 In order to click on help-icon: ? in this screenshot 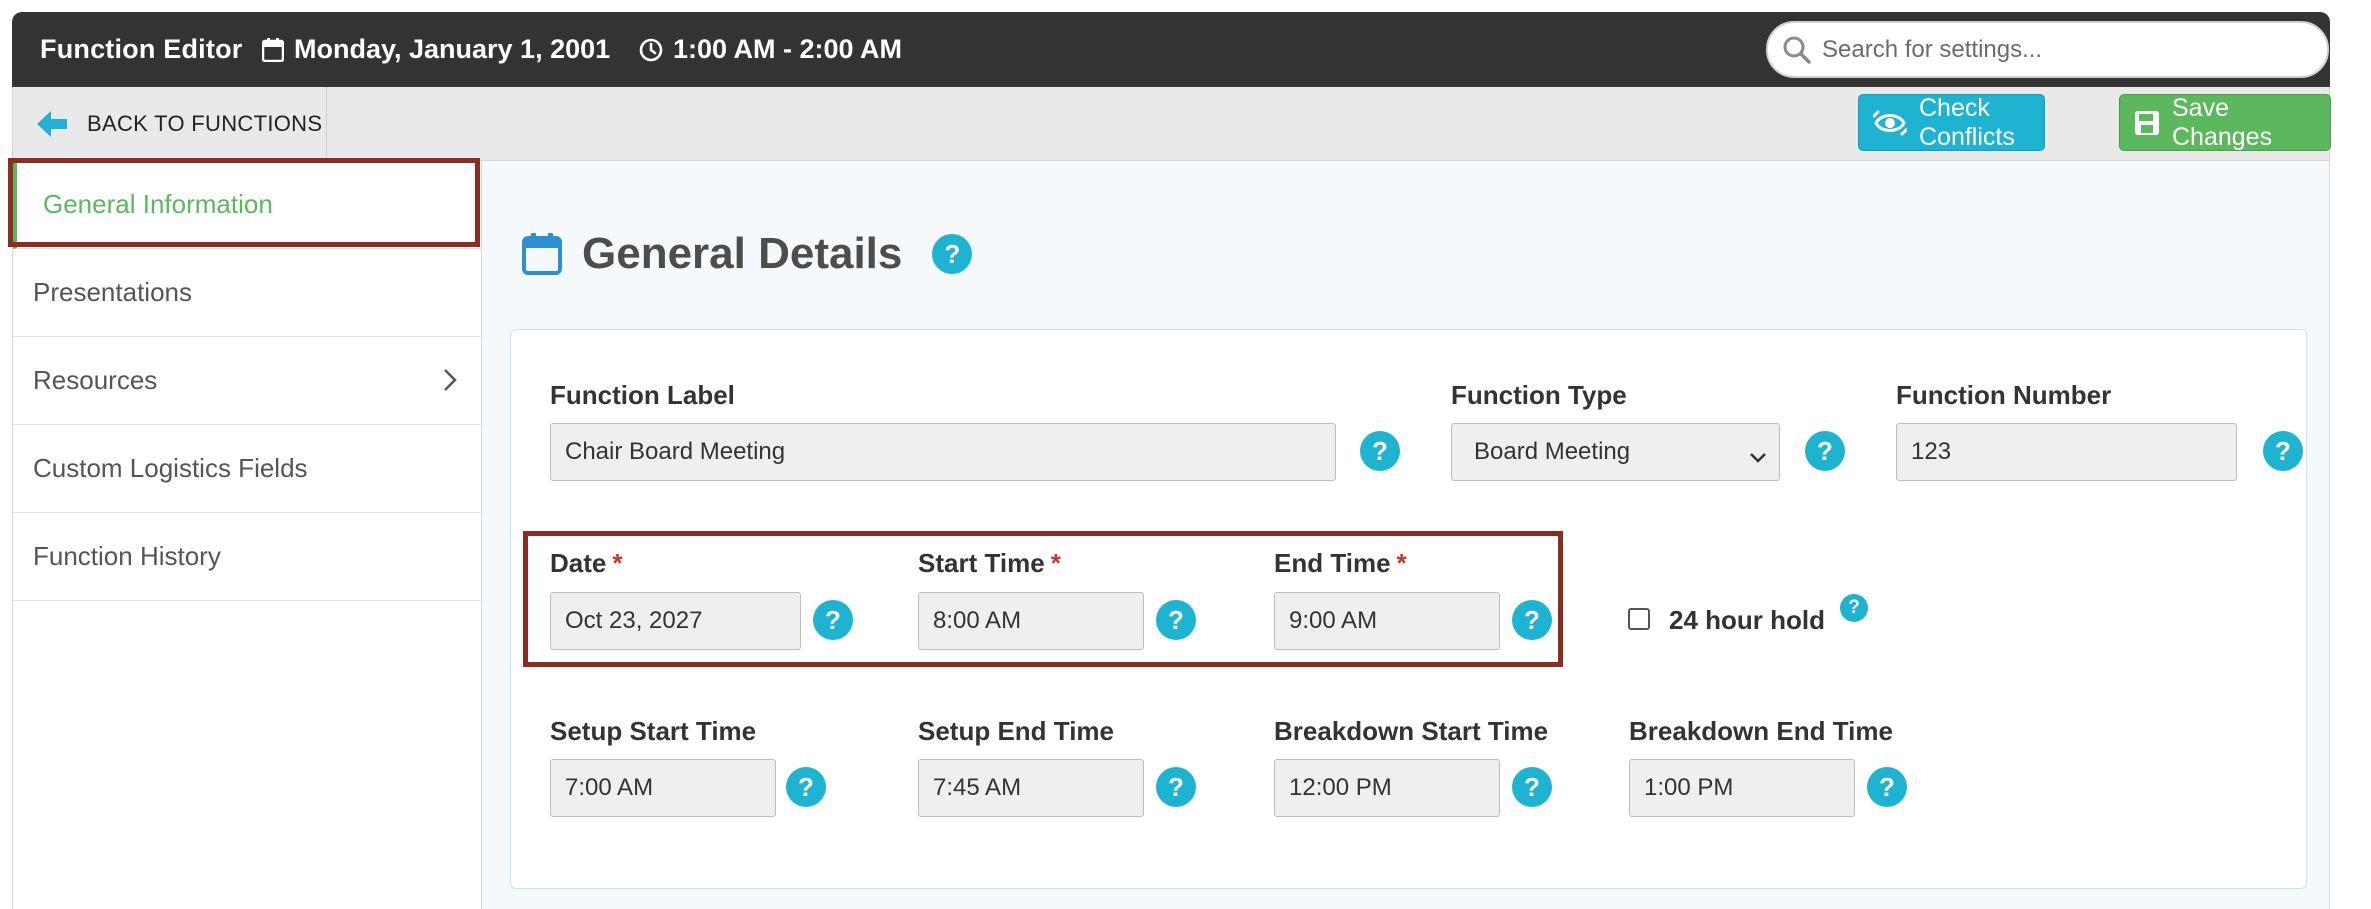, I will do `click(952, 254)`.